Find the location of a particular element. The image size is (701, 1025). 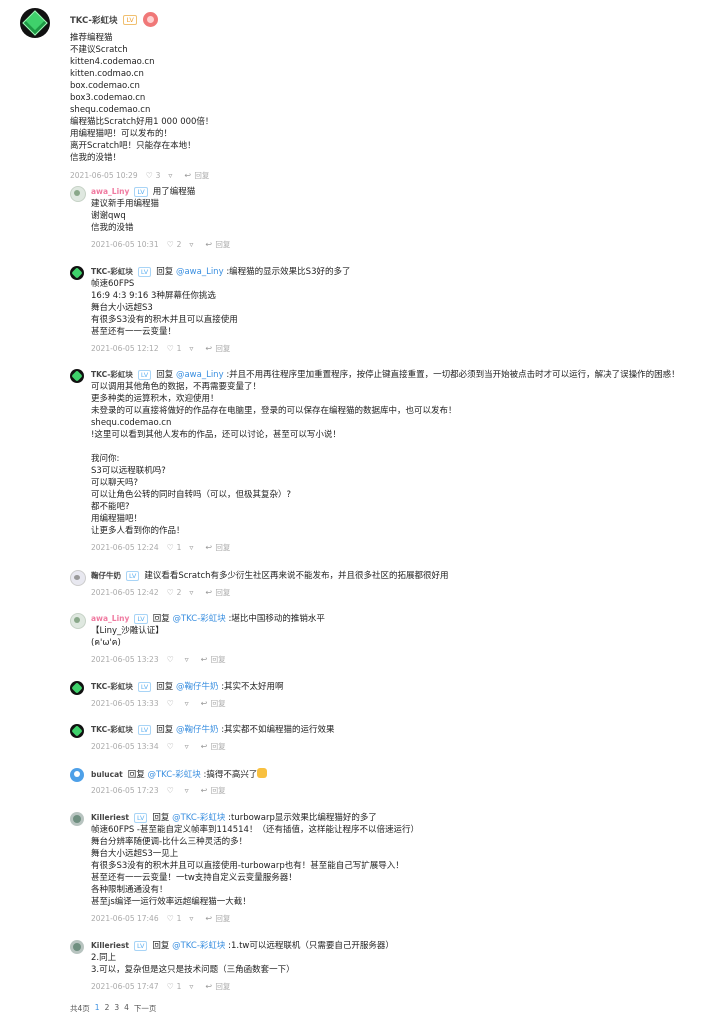

post-header: TKC-彩虹块 LV is located at coordinates (114, 19).